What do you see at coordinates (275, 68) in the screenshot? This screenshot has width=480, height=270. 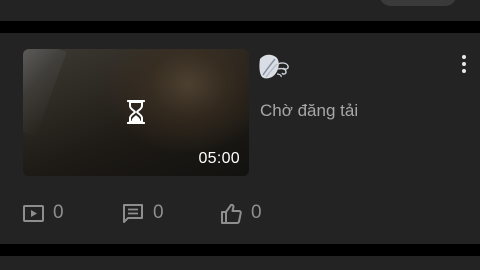 I see `channel-logo` at bounding box center [275, 68].